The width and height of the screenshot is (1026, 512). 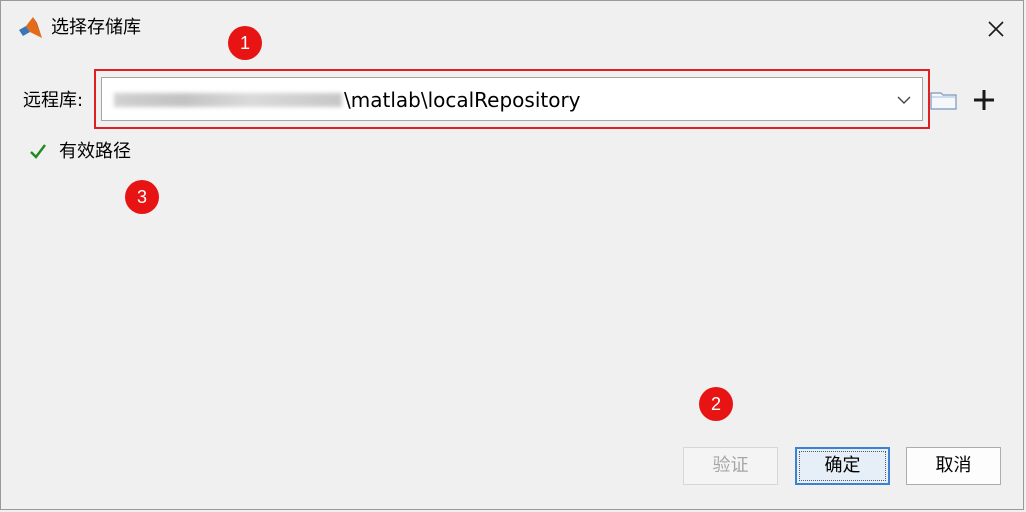 What do you see at coordinates (953, 466) in the screenshot?
I see `cancel-button: 取消` at bounding box center [953, 466].